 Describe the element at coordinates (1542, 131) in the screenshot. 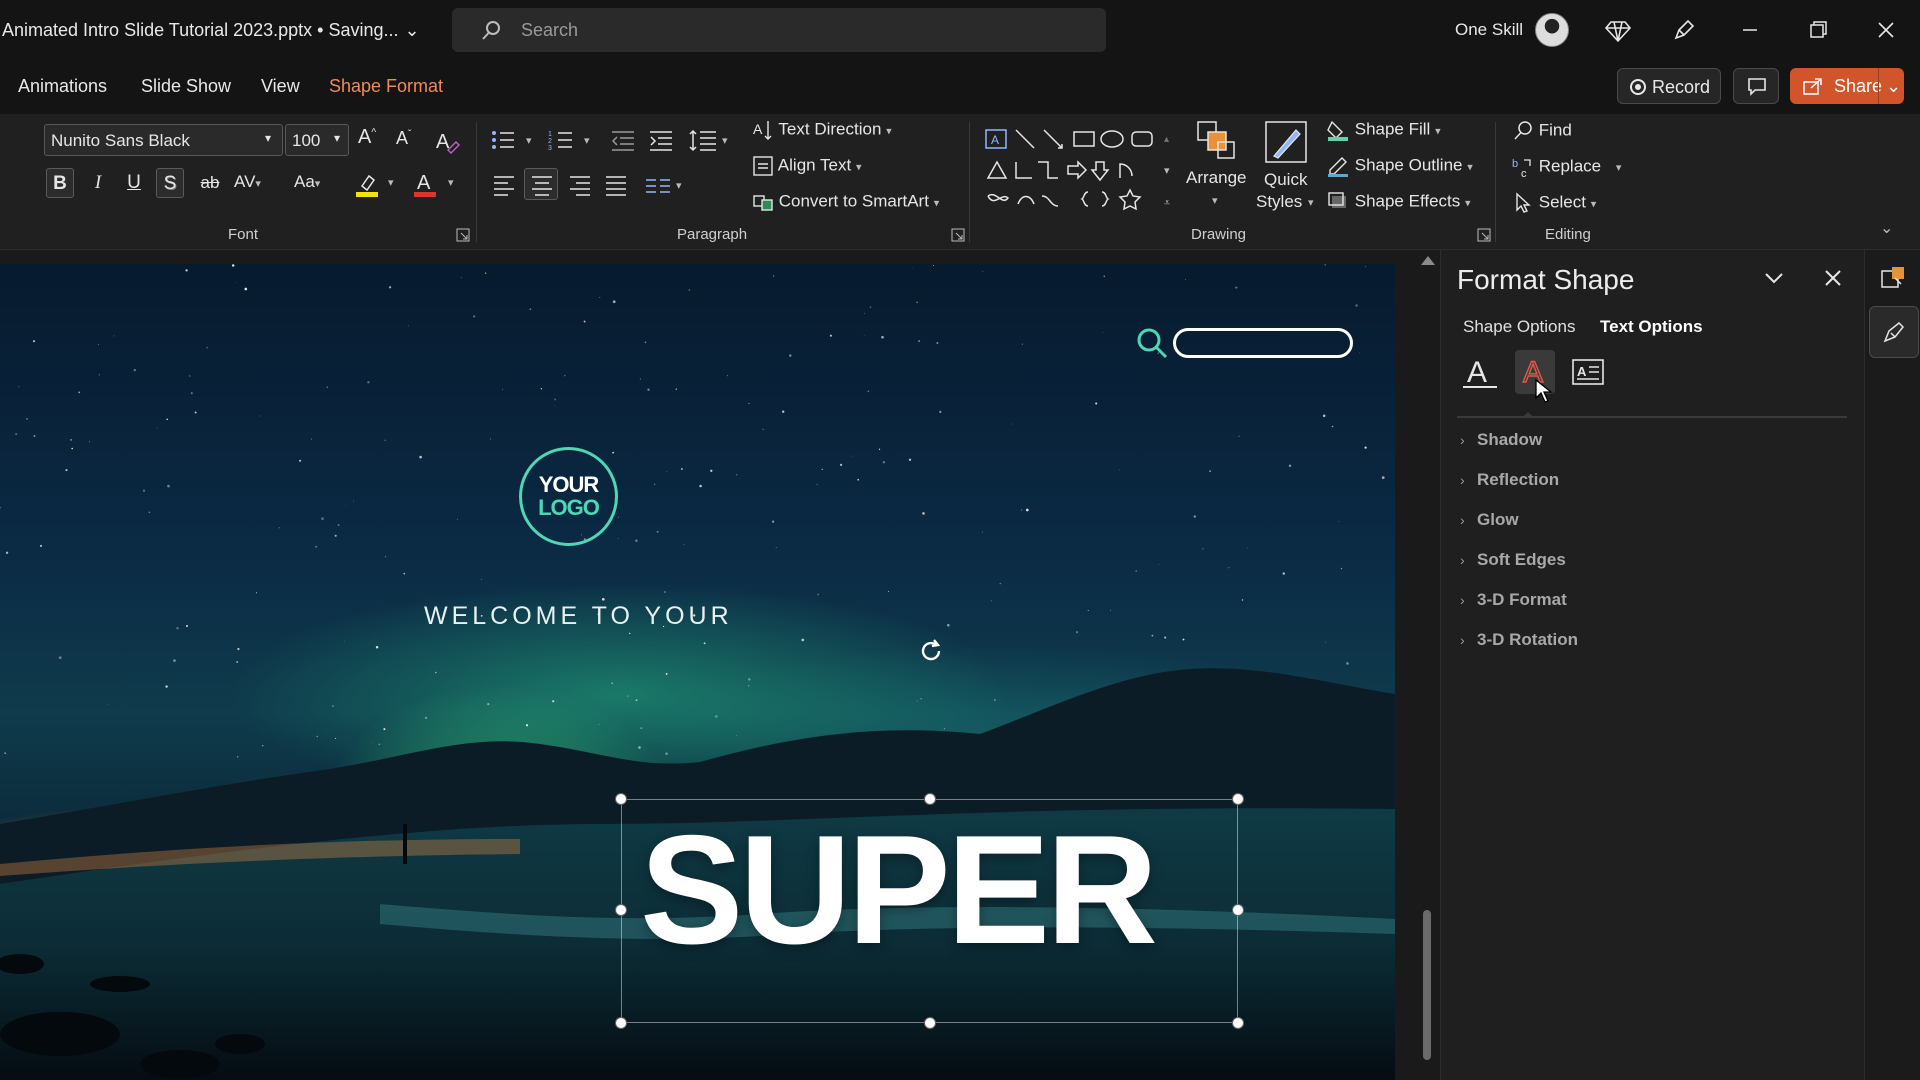

I see `find-button: Find` at that location.